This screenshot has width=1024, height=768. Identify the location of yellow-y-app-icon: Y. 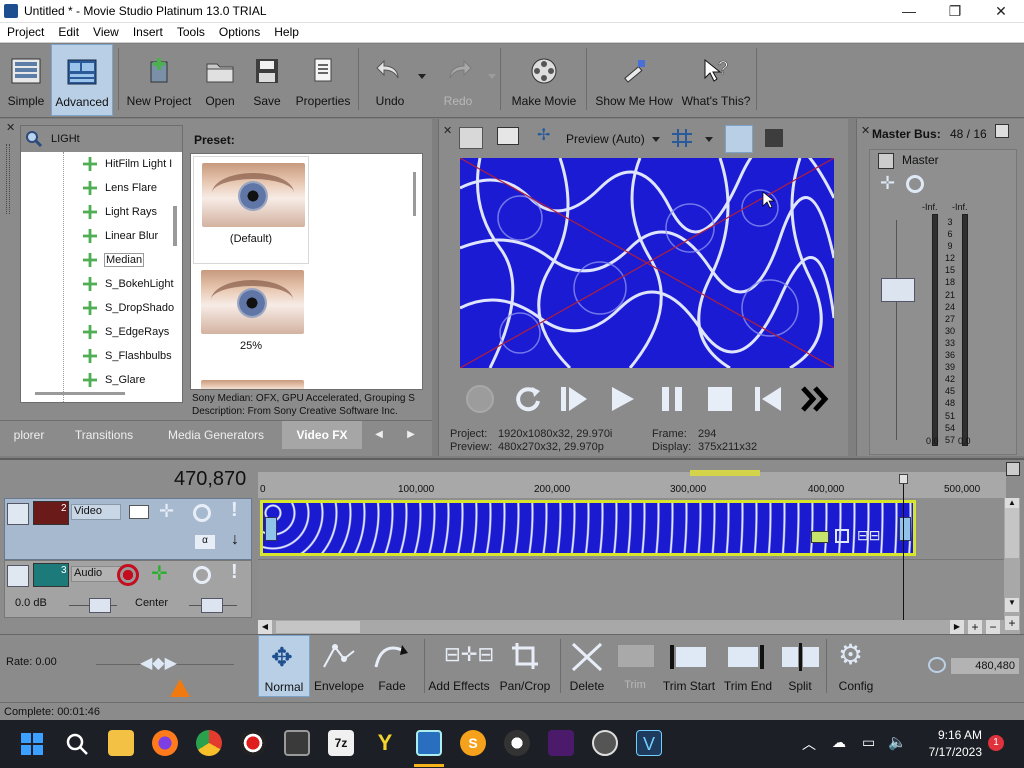
(385, 743).